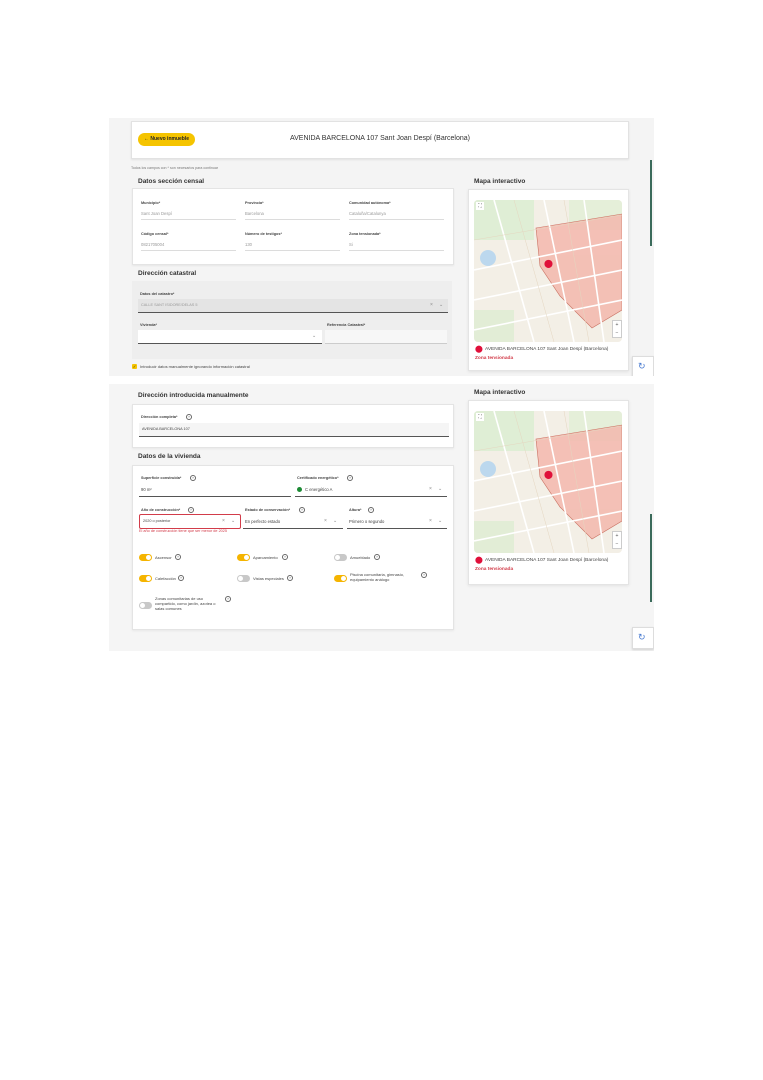 Image resolution: width=763 pixels, height=1080 pixels. I want to click on municipio-label: Municipio*, so click(151, 203).